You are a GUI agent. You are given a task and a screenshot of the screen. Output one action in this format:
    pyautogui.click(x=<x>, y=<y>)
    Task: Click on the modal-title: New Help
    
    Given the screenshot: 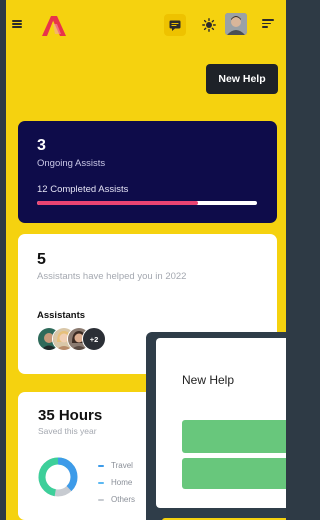 What is the action you would take?
    pyautogui.click(x=208, y=380)
    